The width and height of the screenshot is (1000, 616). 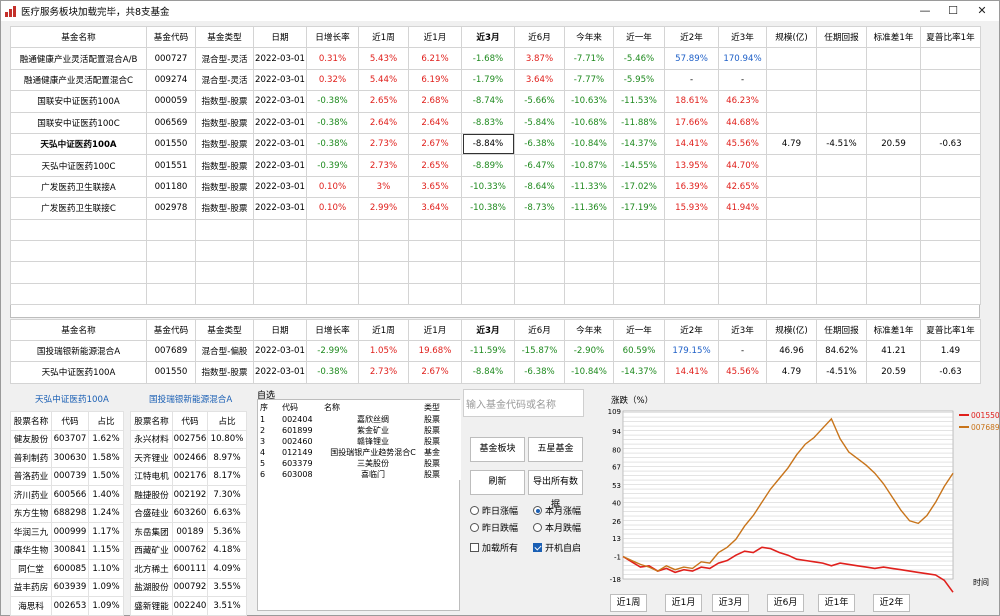 I want to click on fund-cell: -7.77%, so click(x=589, y=80).